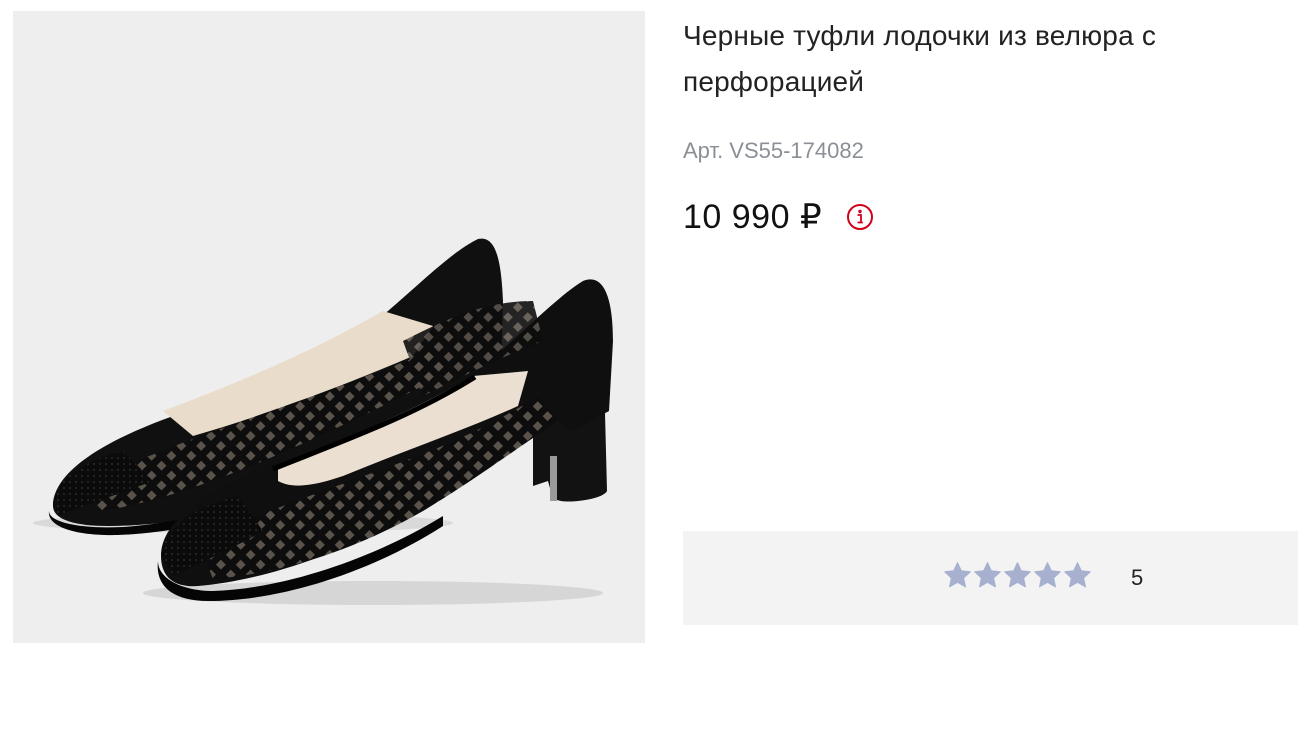 The height and width of the screenshot is (738, 1298). What do you see at coordinates (860, 217) in the screenshot?
I see `info-circle-icon` at bounding box center [860, 217].